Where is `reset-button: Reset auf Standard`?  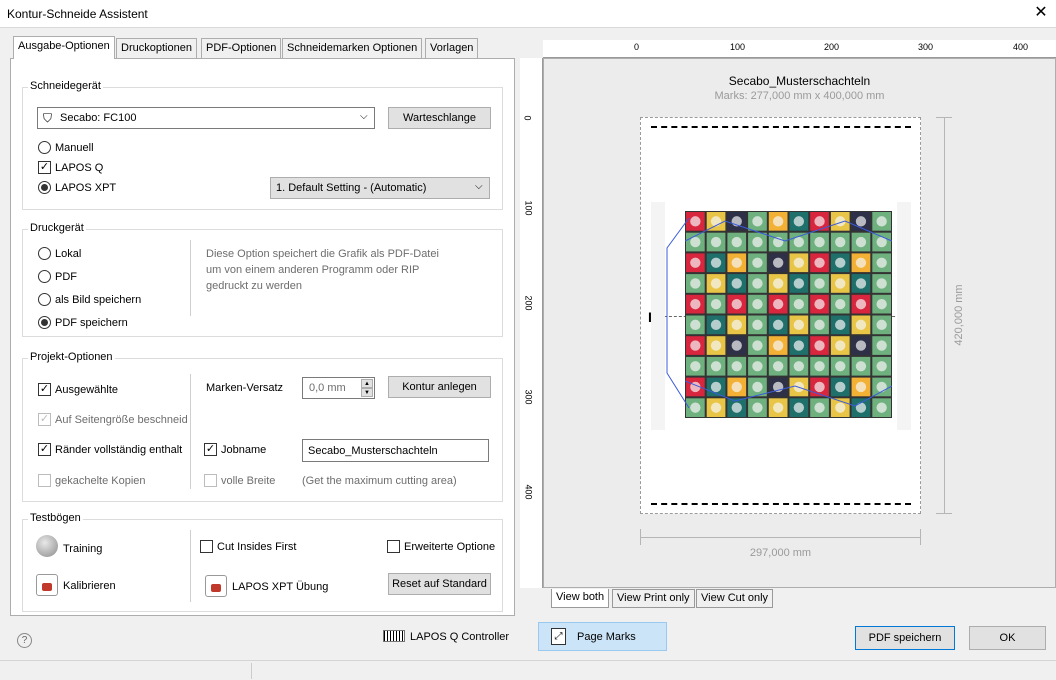 reset-button: Reset auf Standard is located at coordinates (439, 584).